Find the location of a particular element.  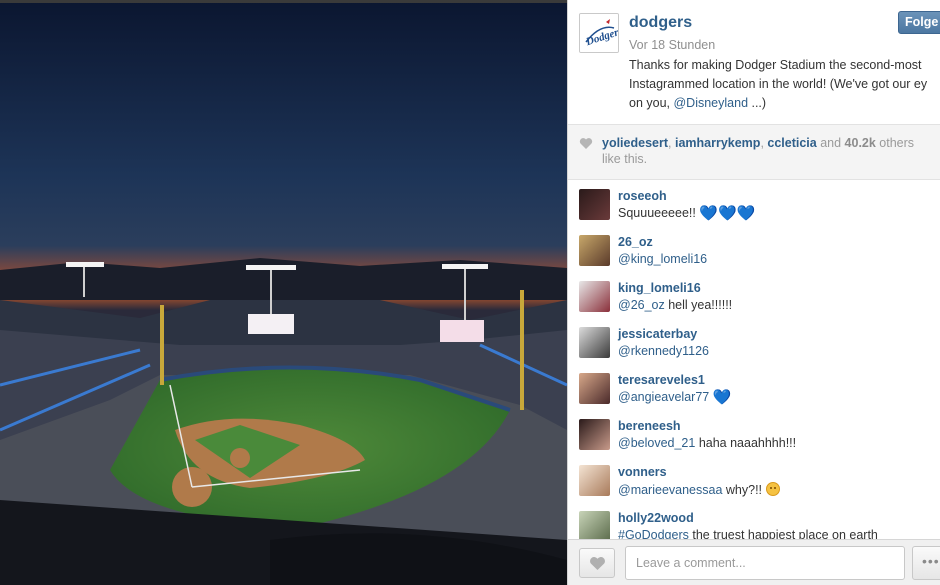

comment-item: bereneesh @beloved_21 haha naaahhhh!!! is located at coordinates (754, 434).